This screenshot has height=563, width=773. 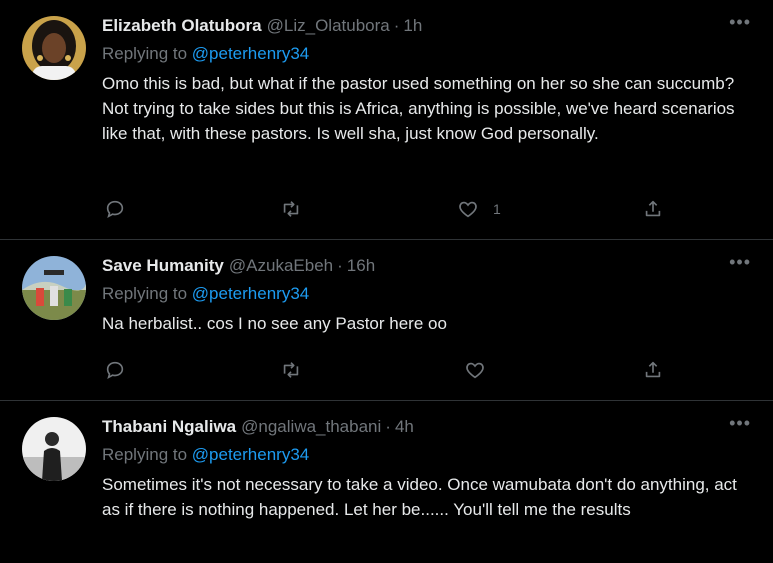 I want to click on display-name: Save Humanity, so click(x=163, y=266).